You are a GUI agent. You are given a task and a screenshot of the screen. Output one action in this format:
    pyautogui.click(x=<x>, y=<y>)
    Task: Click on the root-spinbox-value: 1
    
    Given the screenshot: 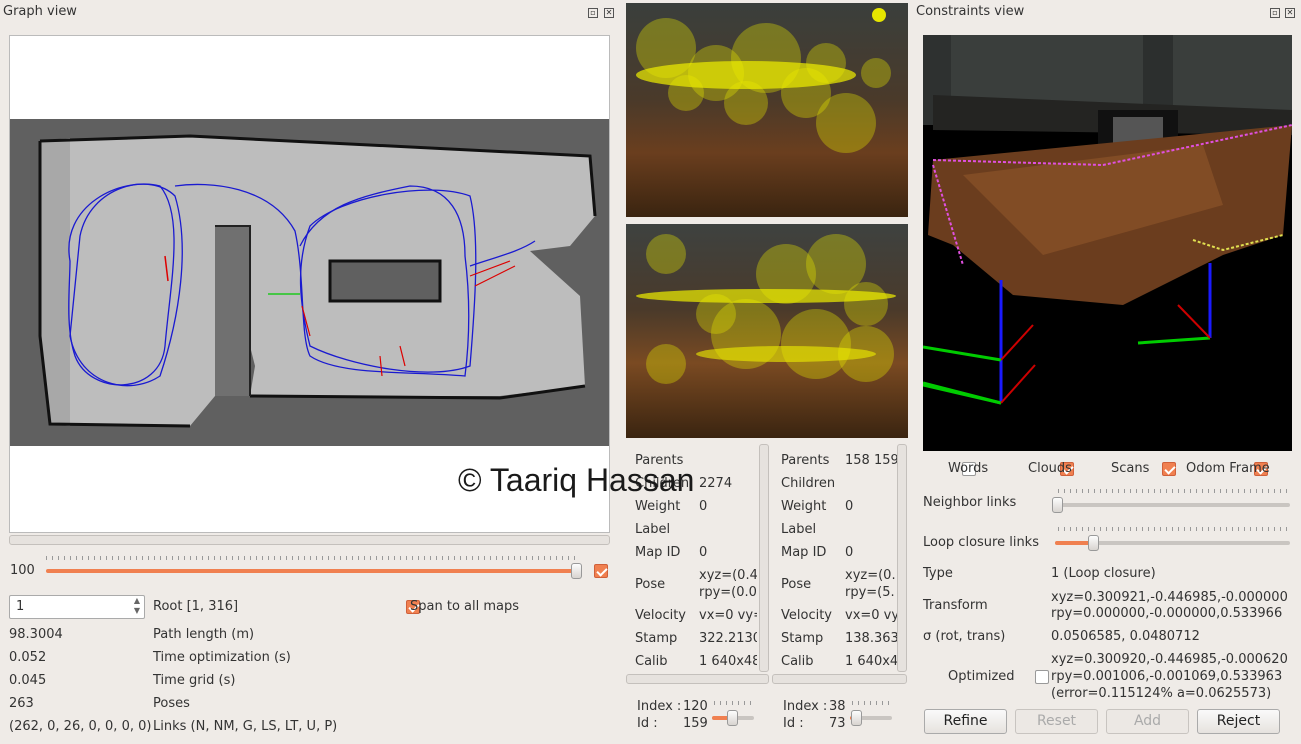 What is the action you would take?
    pyautogui.click(x=20, y=606)
    